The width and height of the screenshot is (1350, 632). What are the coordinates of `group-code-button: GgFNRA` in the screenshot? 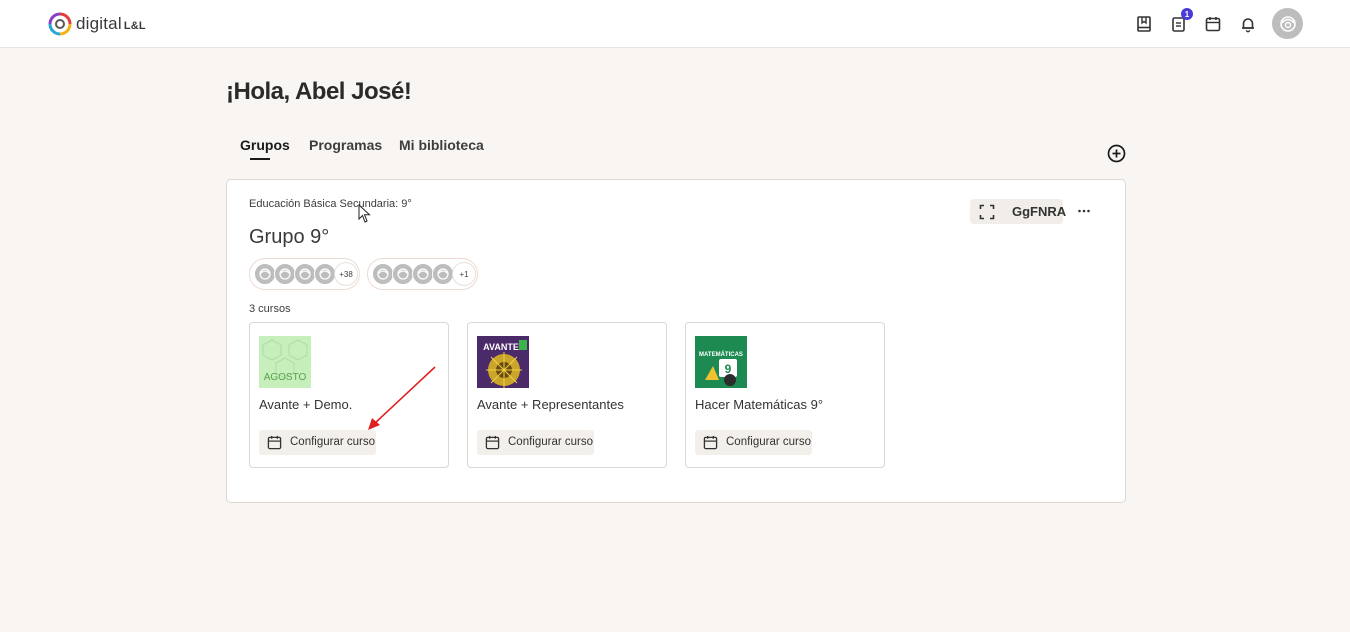 It's located at (1018, 211).